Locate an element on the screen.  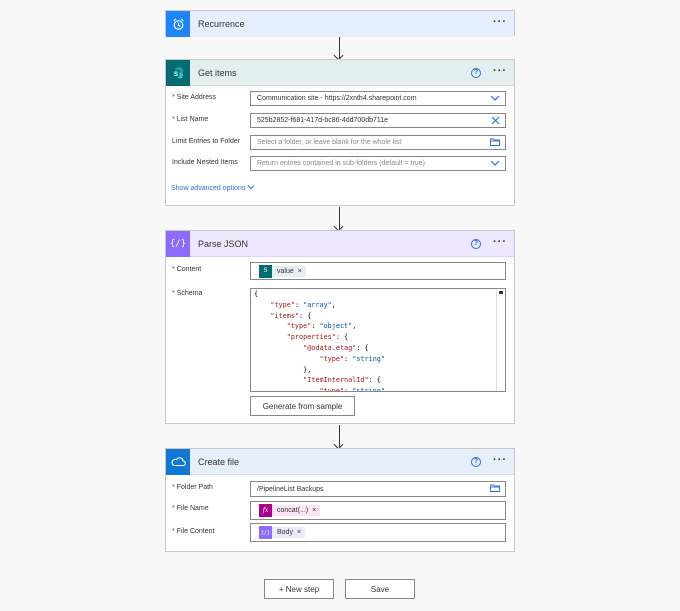
nested-items-label: Include Nested Items is located at coordinates (205, 162).